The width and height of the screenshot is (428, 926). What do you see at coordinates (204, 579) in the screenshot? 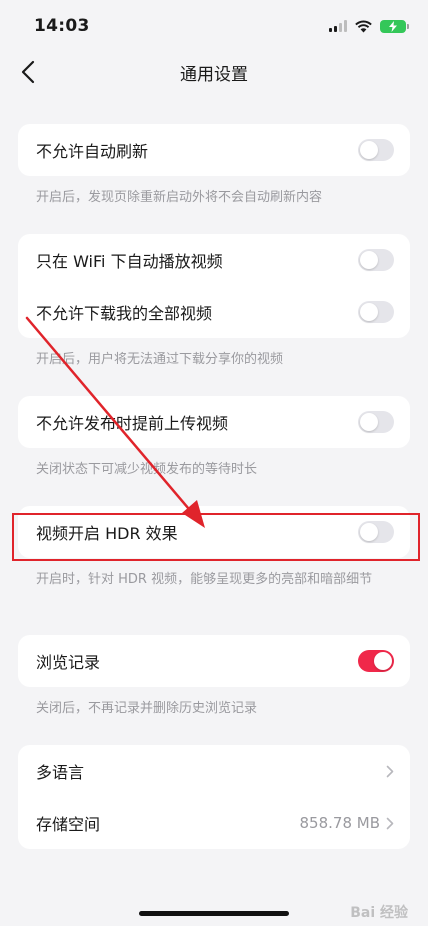
I see `setting-hint-hdr: 开启时，针对 HDR 视频，能够呈现更多的亮部和暗部细节` at bounding box center [204, 579].